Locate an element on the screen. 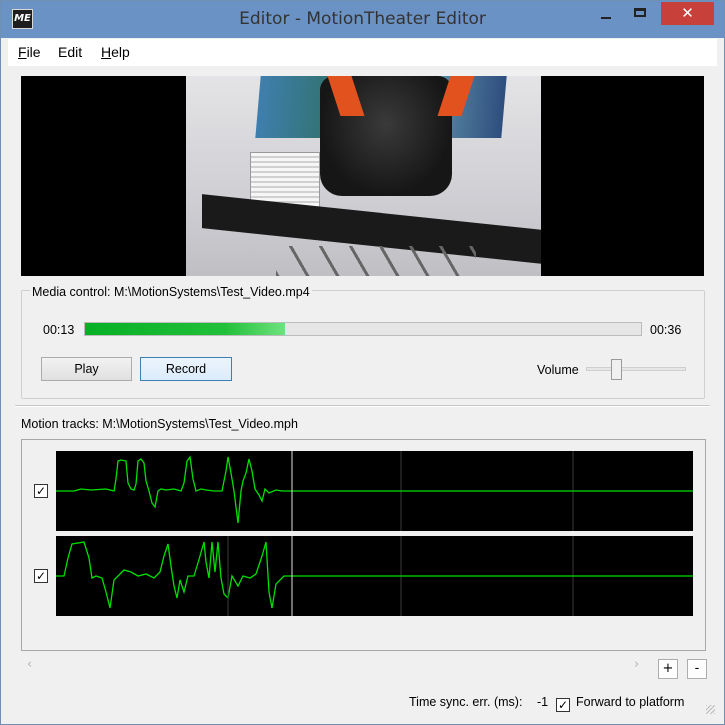 This screenshot has width=725, height=725. video-legs-shape is located at coordinates (376, 261).